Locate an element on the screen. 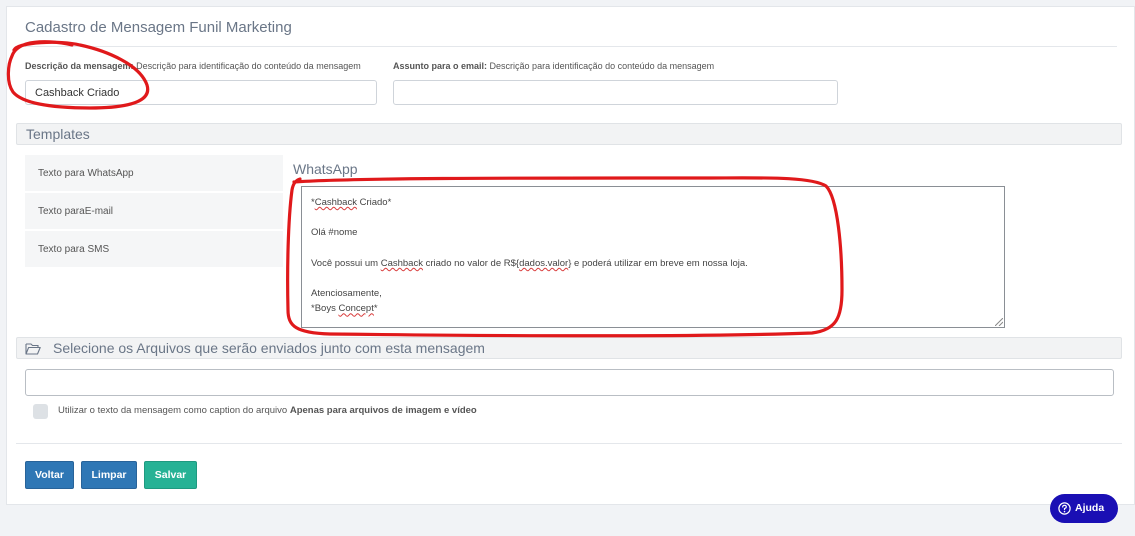 The image size is (1135, 536). resize-grip-icon is located at coordinates (999, 322).